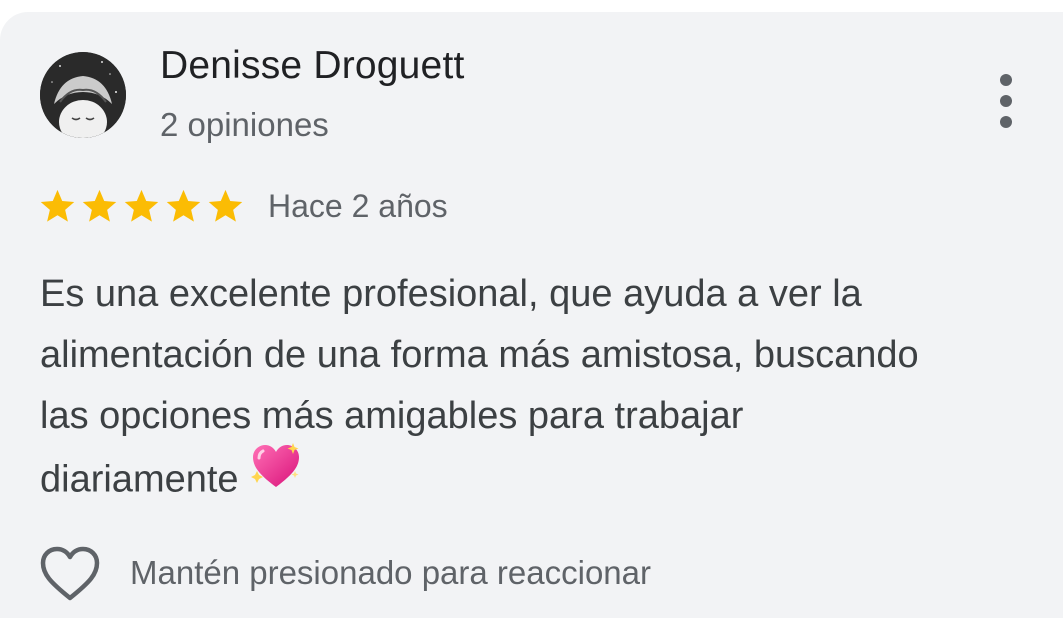 This screenshot has height=618, width=1063. I want to click on user-avatar-icon, so click(83, 95).